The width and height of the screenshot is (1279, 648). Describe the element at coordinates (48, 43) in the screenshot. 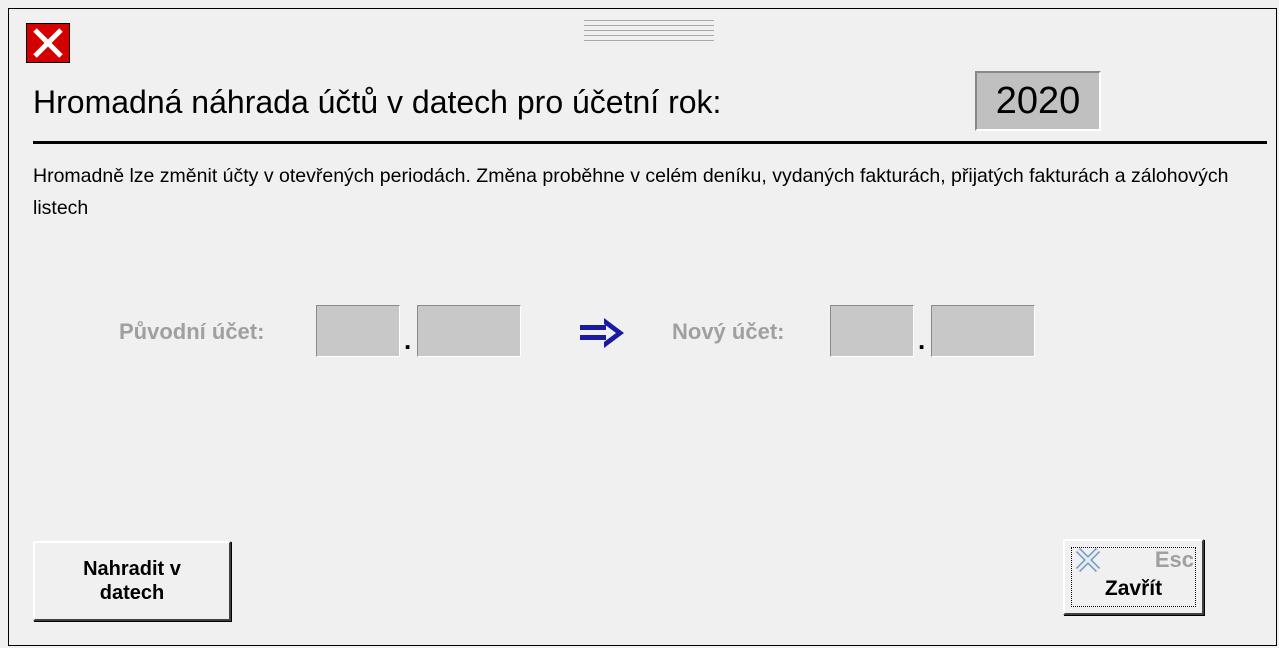

I see `close-icon` at that location.